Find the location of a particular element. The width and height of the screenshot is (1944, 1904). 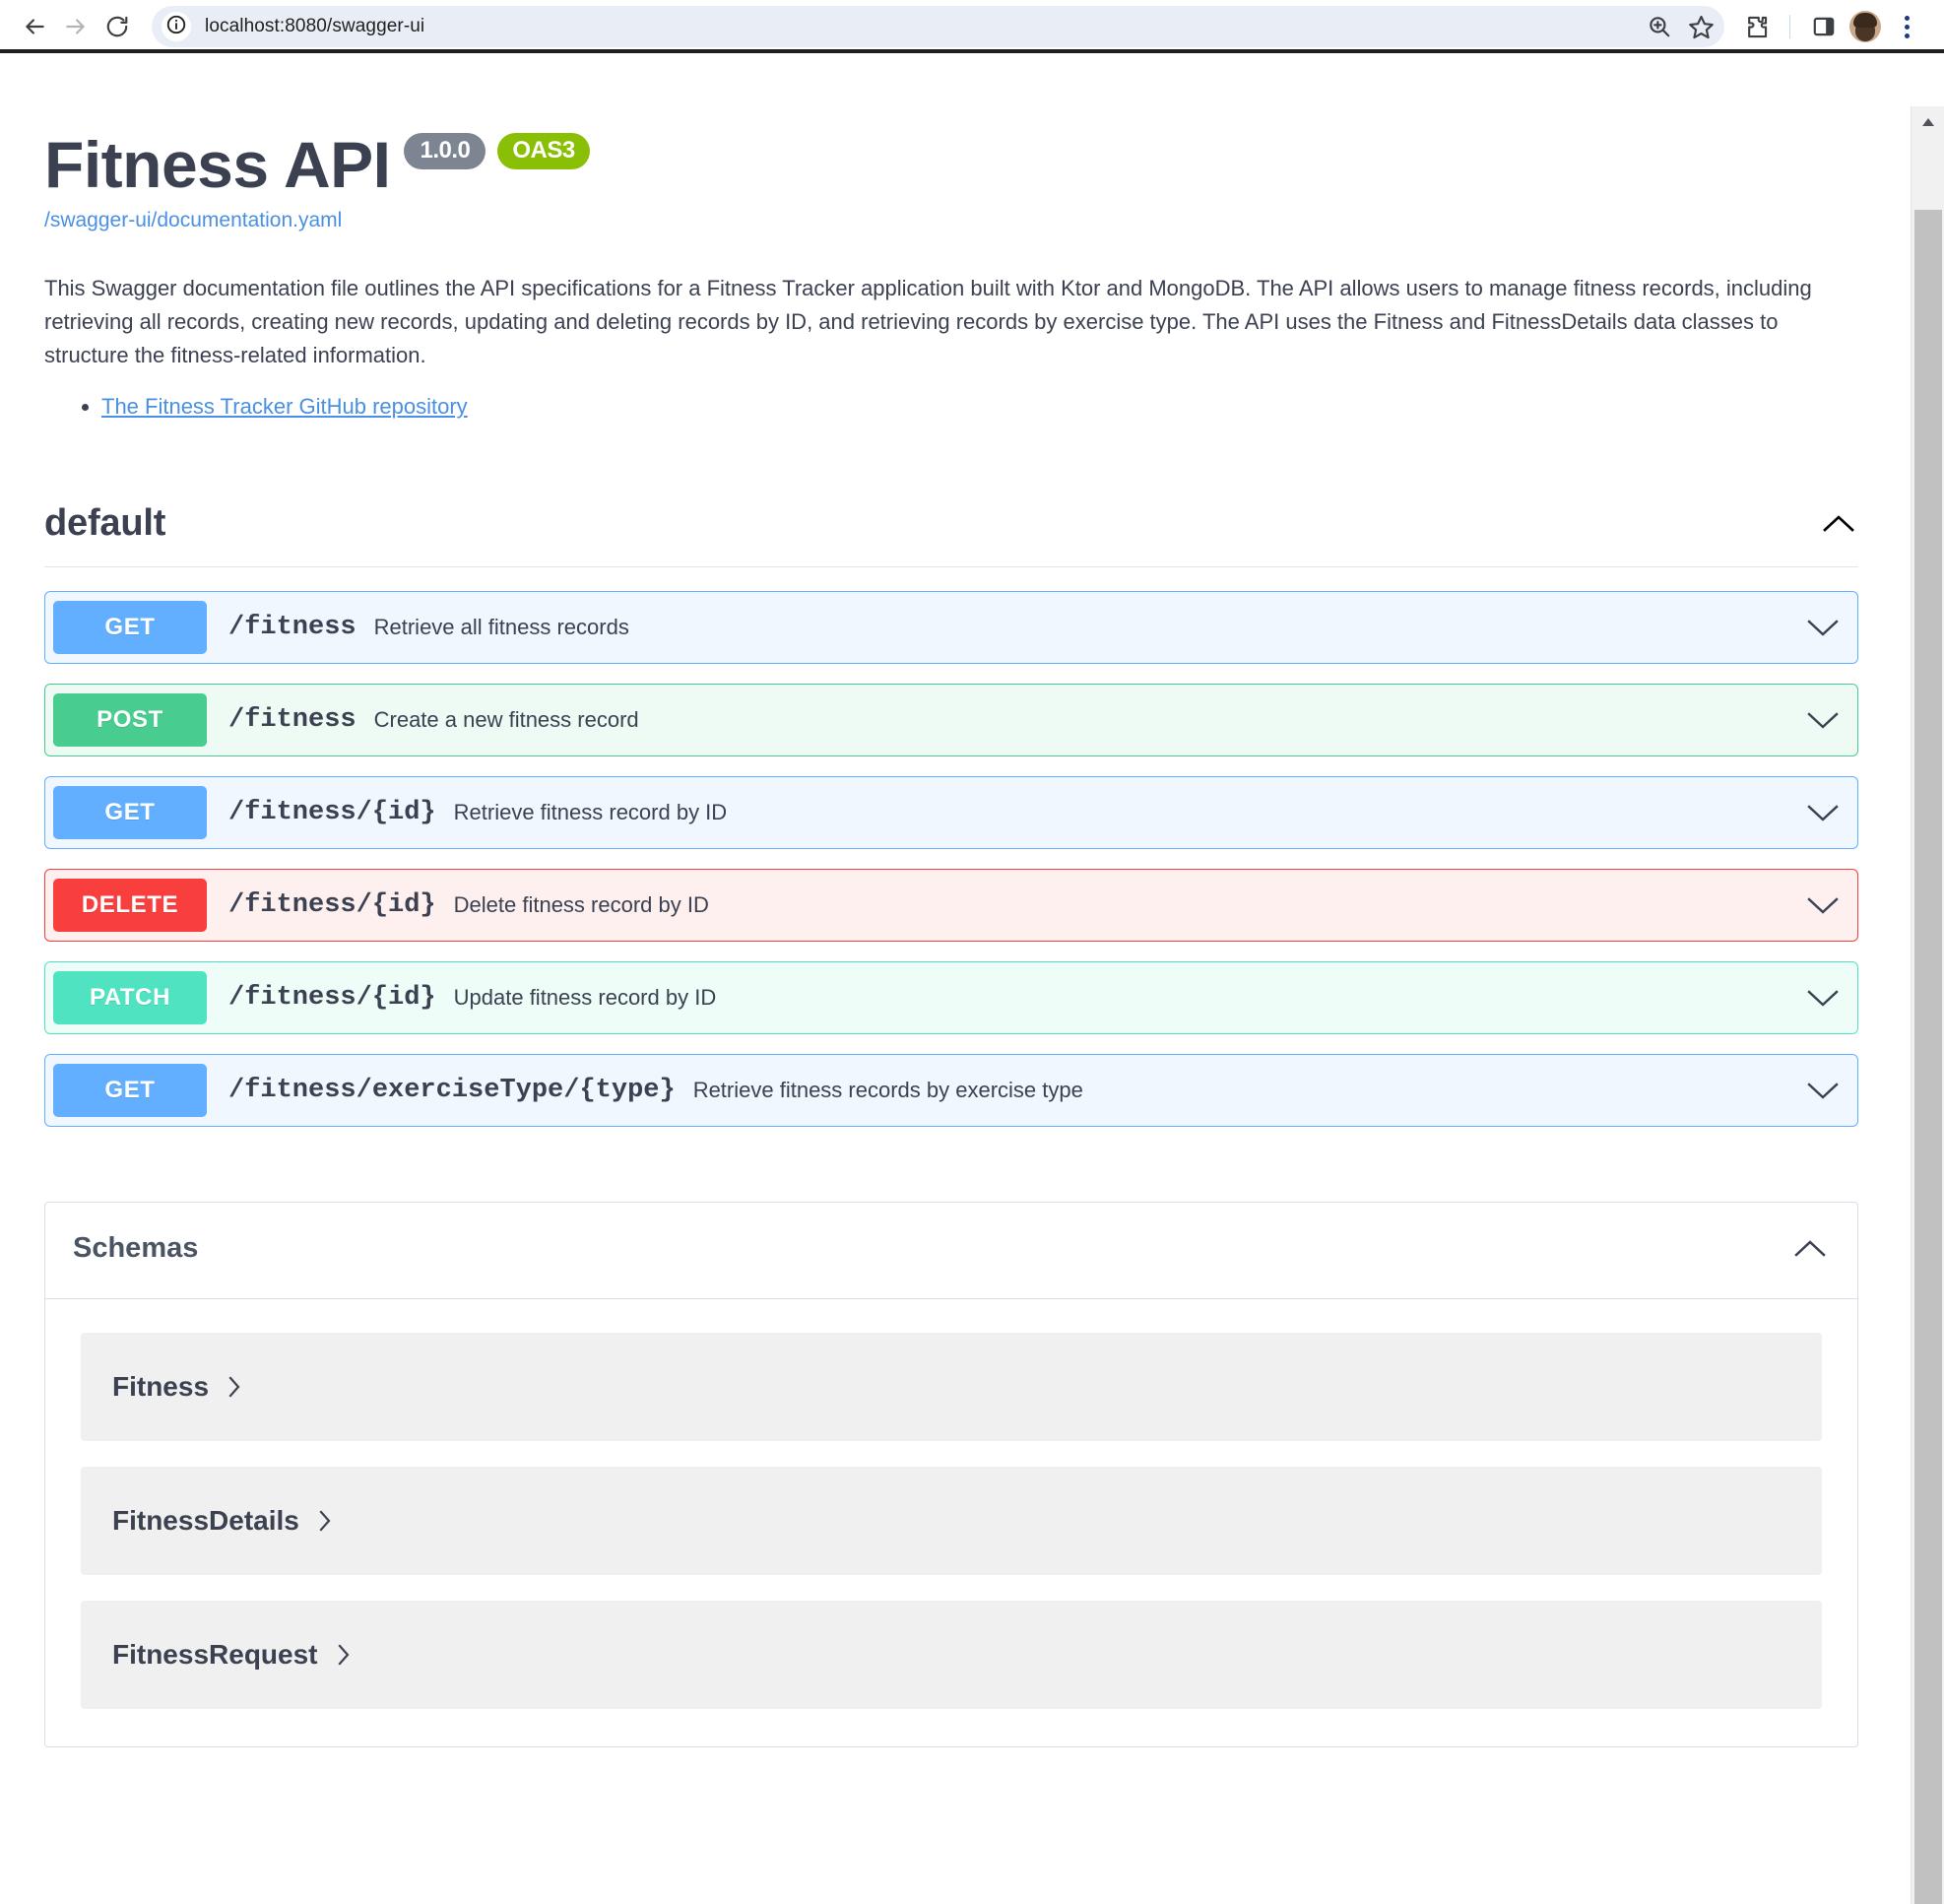

version-badge: 1.0.0 is located at coordinates (445, 150).